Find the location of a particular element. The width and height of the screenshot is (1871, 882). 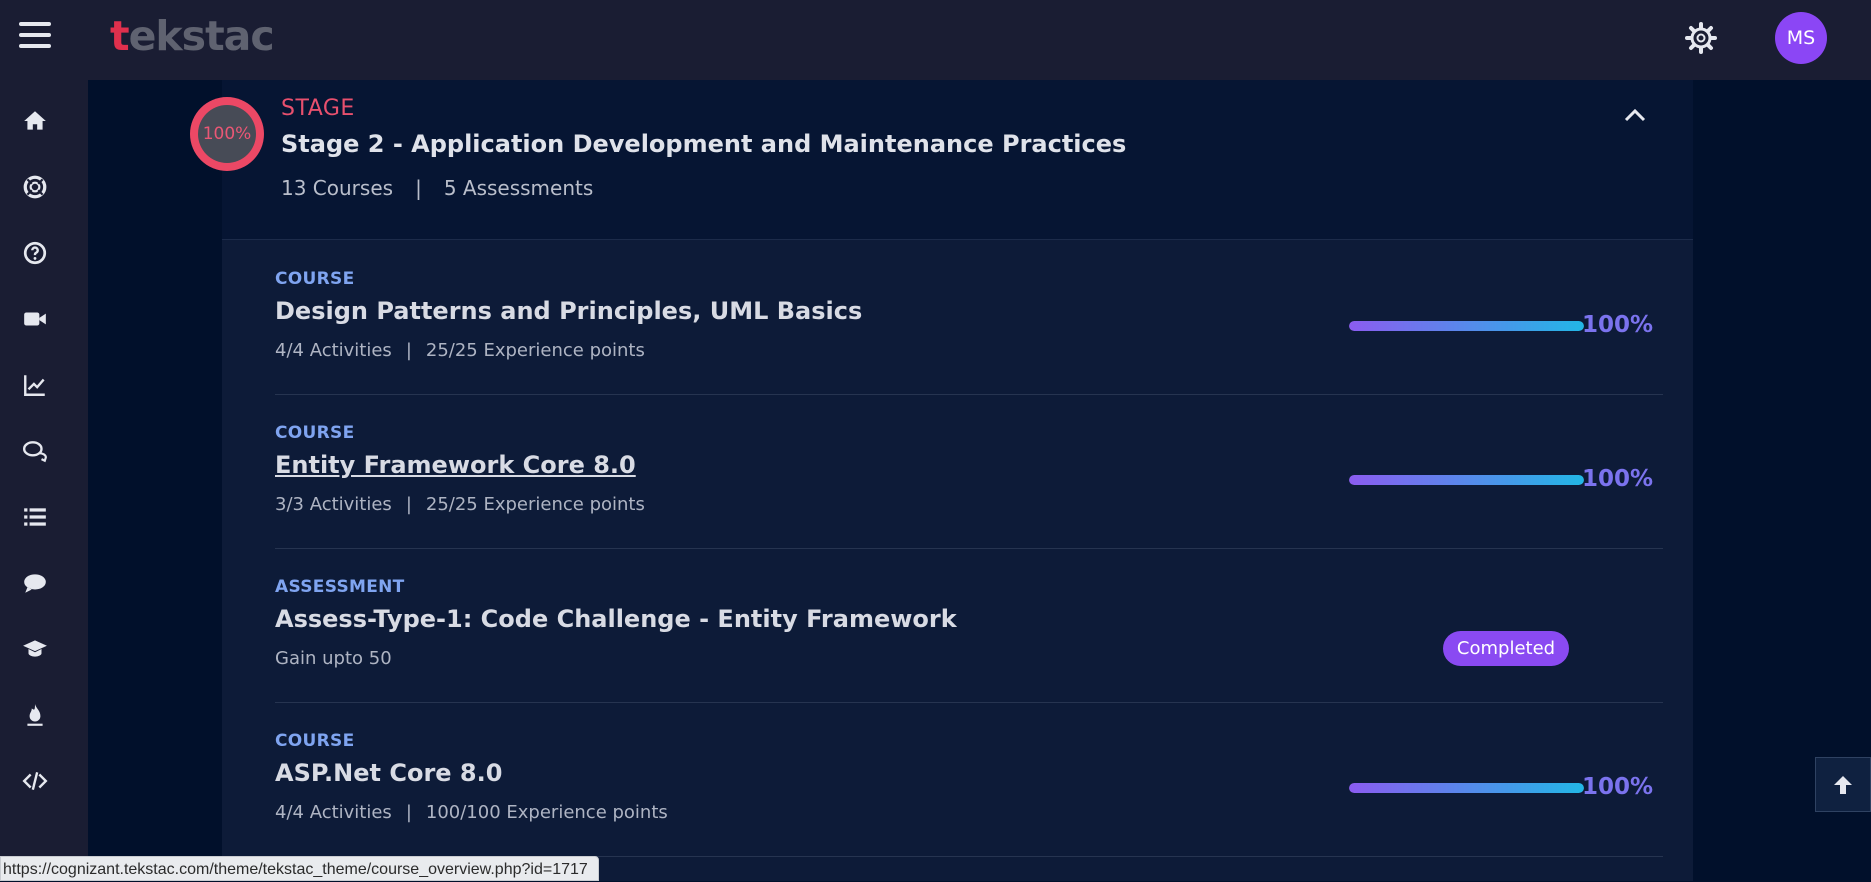

logo: tekstac is located at coordinates (192, 36).